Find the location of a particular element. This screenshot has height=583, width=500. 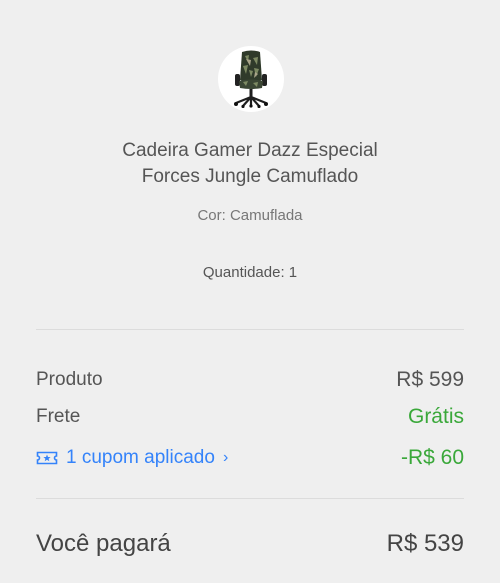

chevron-right-icon: › is located at coordinates (225, 457).